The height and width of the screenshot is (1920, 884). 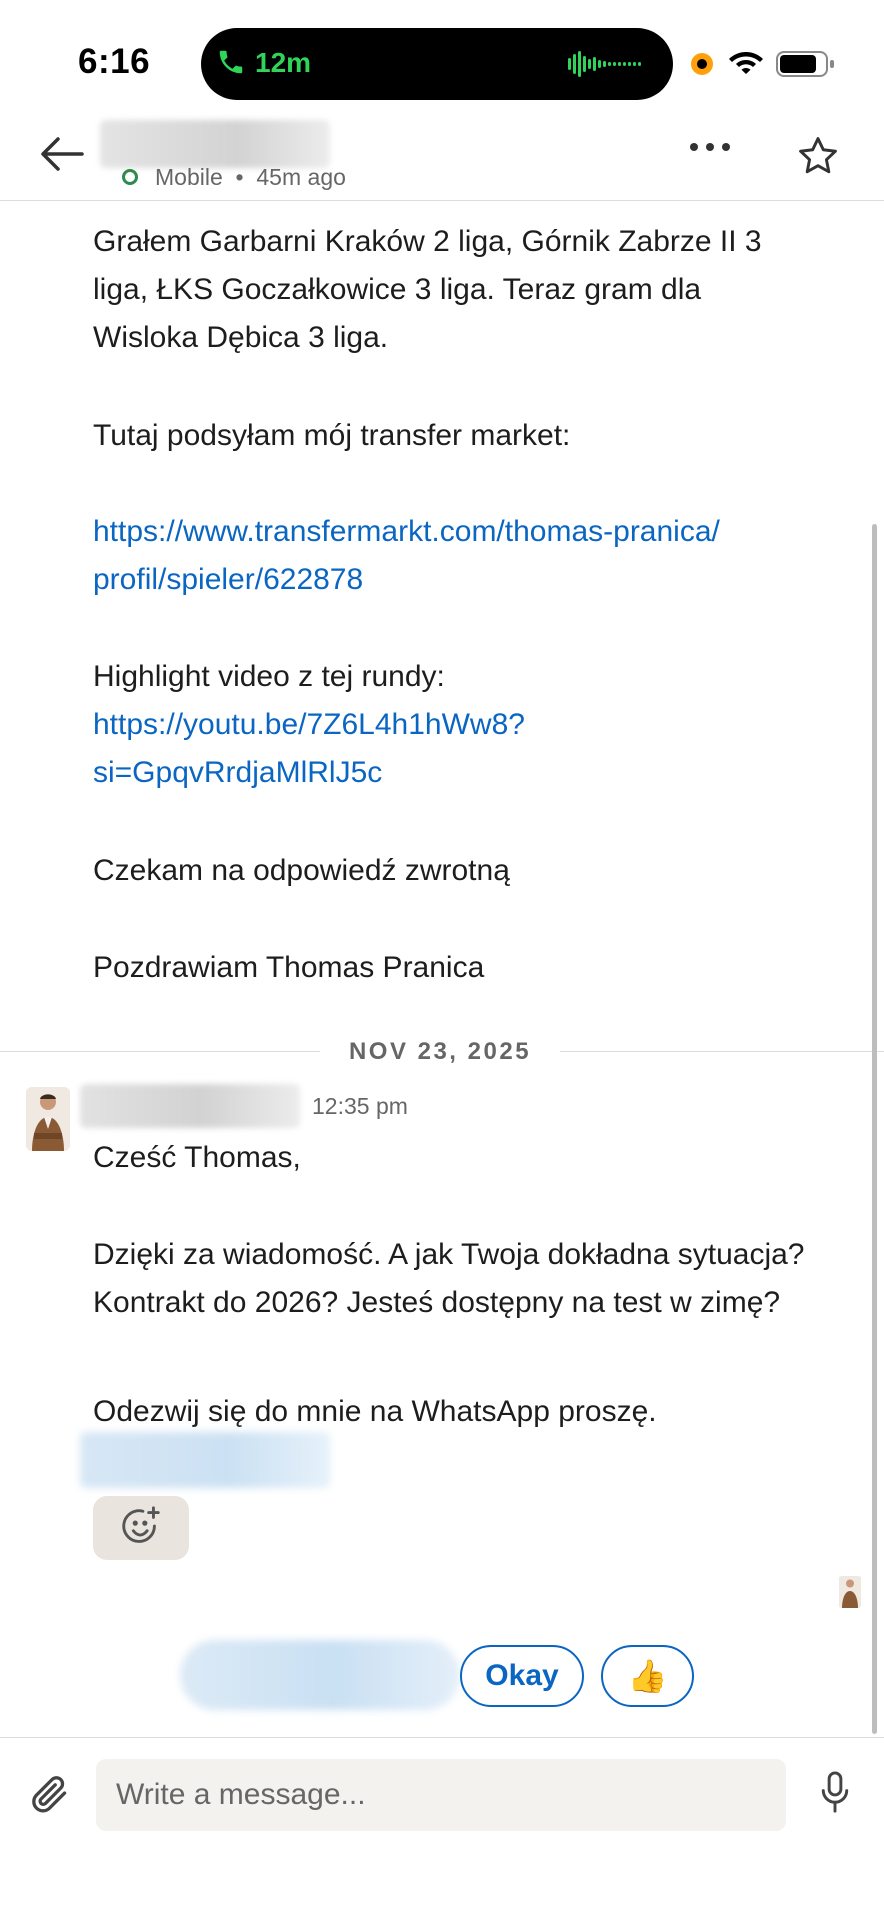 What do you see at coordinates (289, 967) in the screenshot?
I see `message-signature: Pozdrawiam Thomas Pranica` at bounding box center [289, 967].